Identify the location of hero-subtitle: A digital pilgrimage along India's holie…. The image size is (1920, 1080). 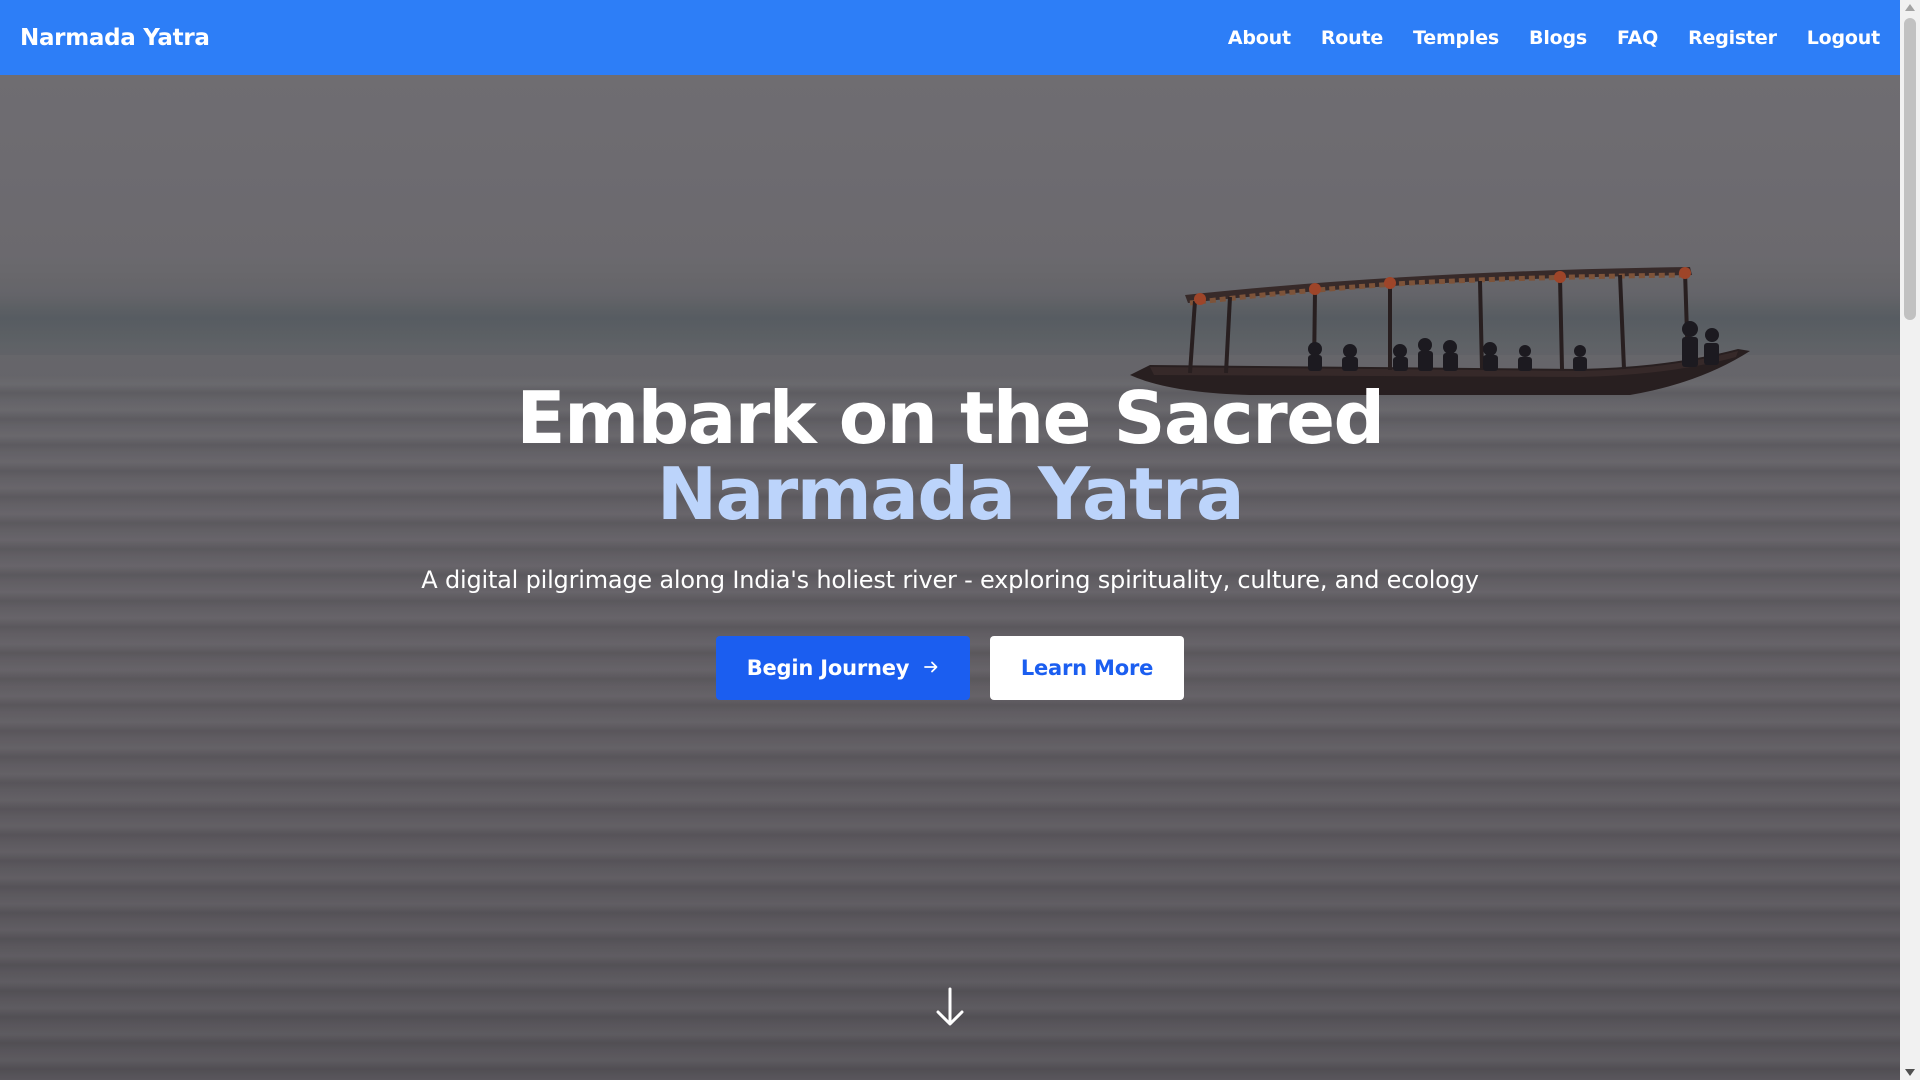
(950, 580).